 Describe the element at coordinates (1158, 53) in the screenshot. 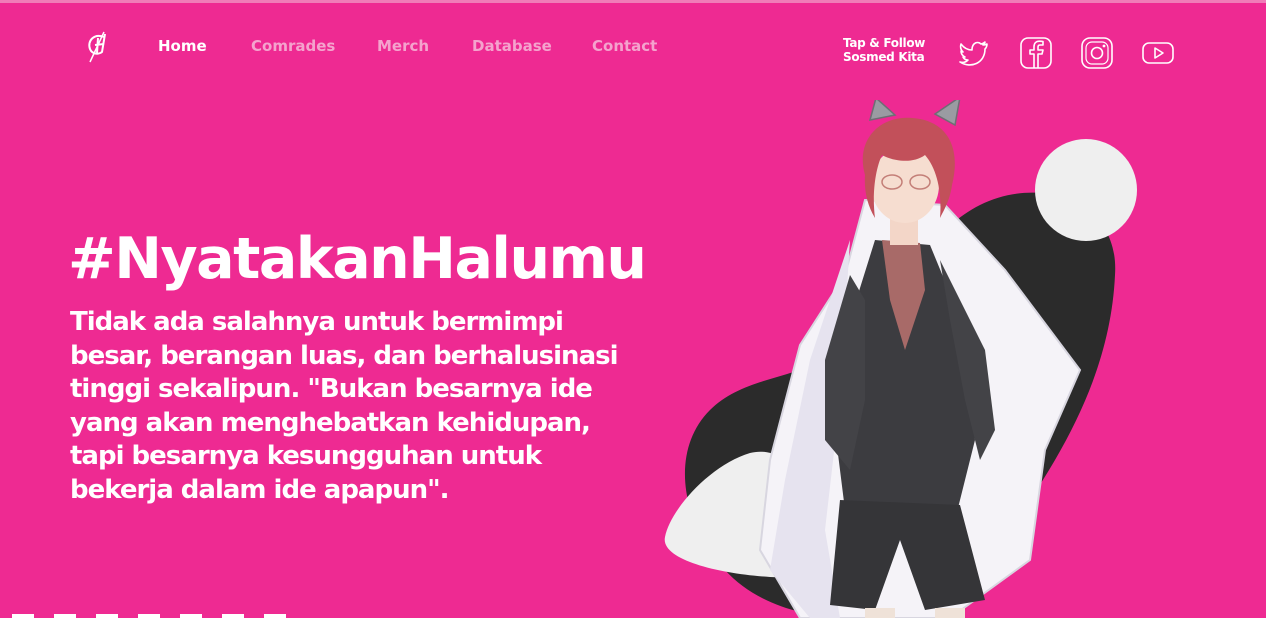

I see `youtube-icon` at that location.